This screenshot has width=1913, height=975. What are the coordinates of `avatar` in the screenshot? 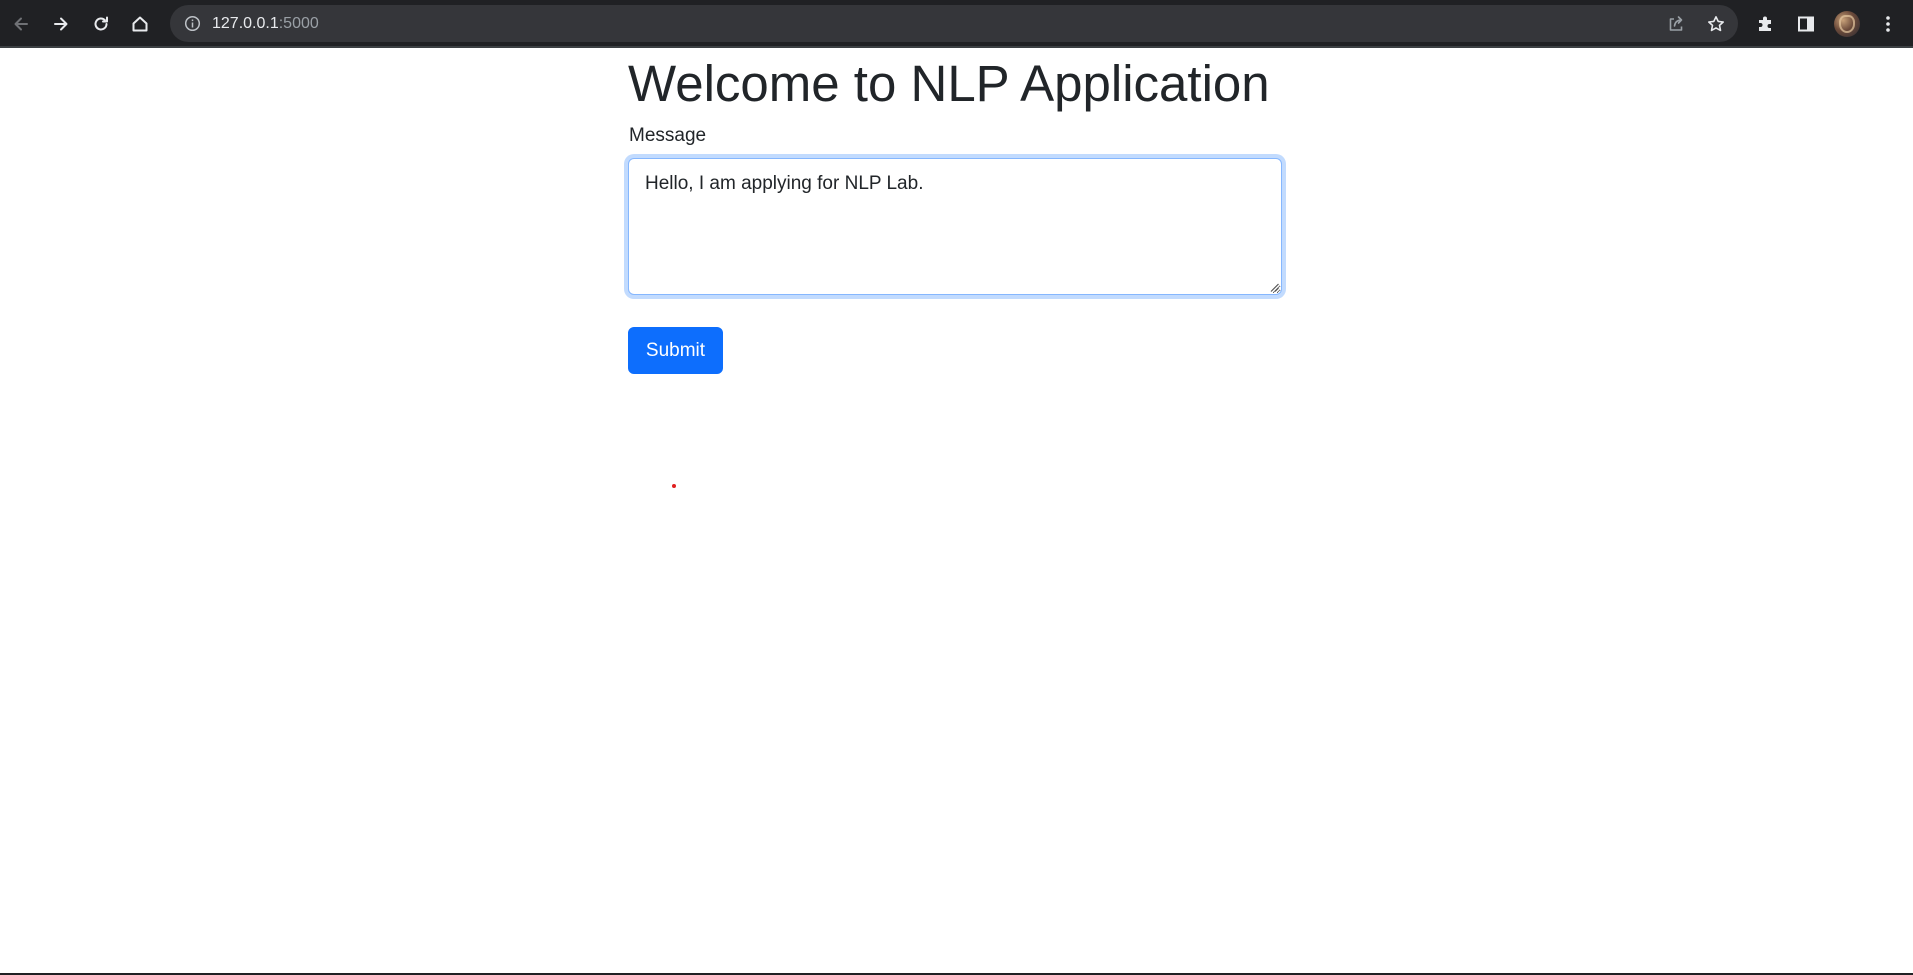 It's located at (1847, 24).